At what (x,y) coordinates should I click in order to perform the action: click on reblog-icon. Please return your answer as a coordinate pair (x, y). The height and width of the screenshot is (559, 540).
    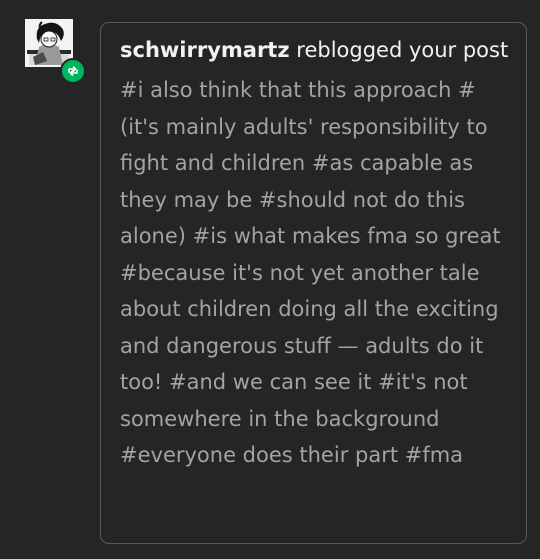
    Looking at the image, I should click on (73, 71).